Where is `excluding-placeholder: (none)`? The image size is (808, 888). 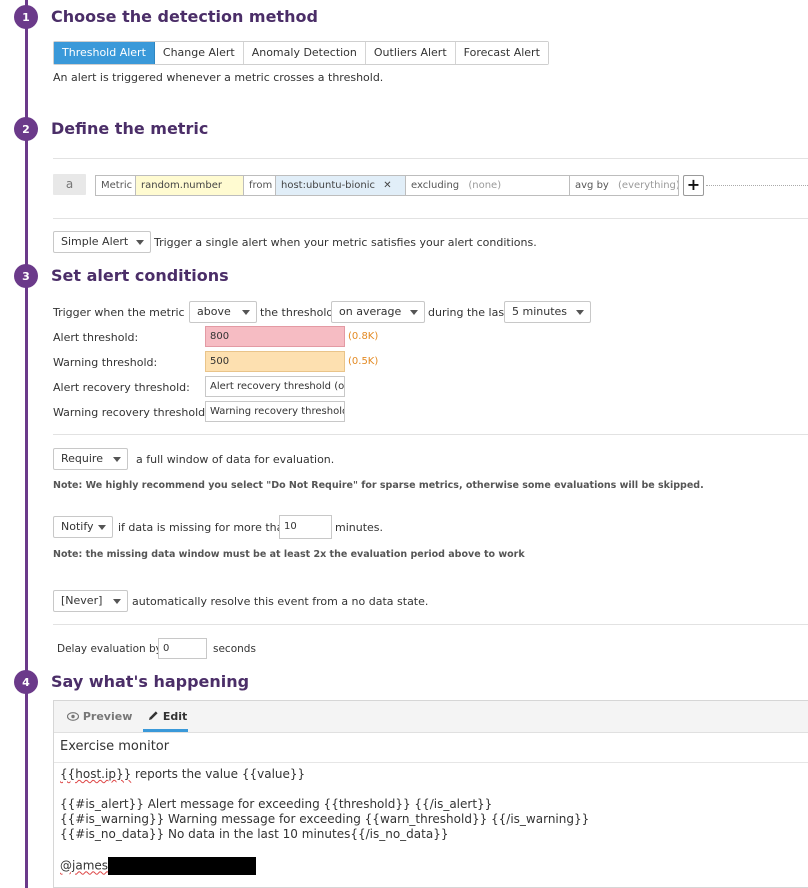
excluding-placeholder: (none) is located at coordinates (485, 185).